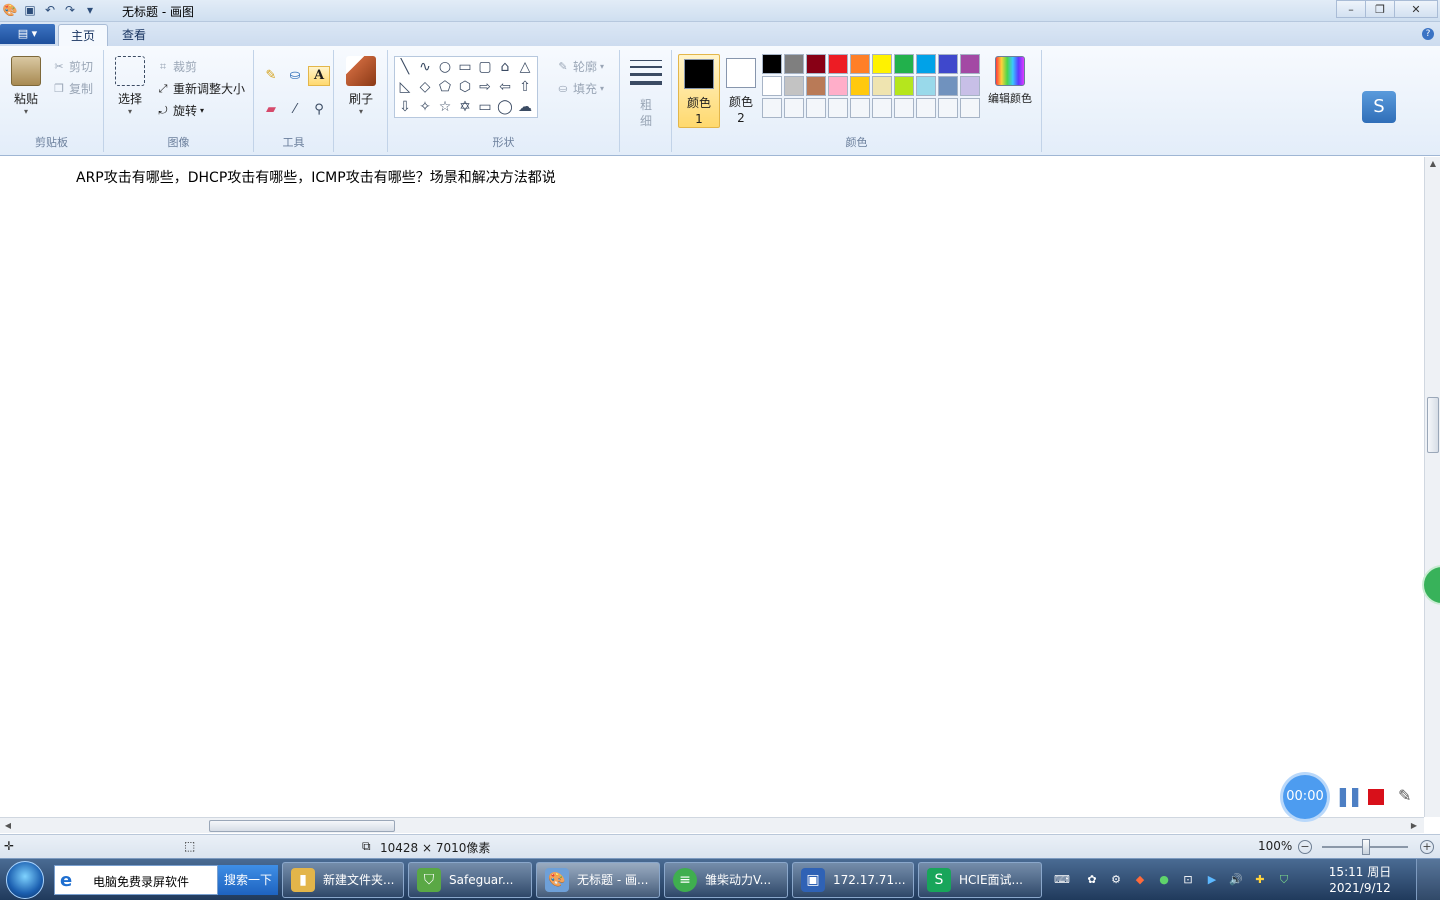 Image resolution: width=1440 pixels, height=900 pixels. I want to click on paint-app-icon: 🎨, so click(10, 10).